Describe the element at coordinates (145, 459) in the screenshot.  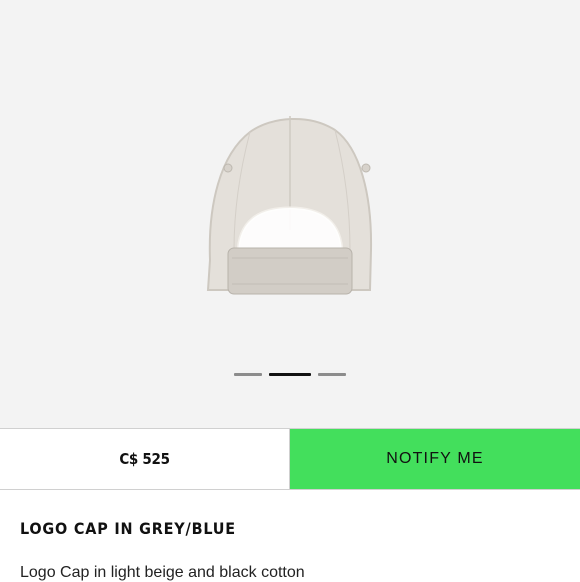
I see `price-label: C$ 525` at that location.